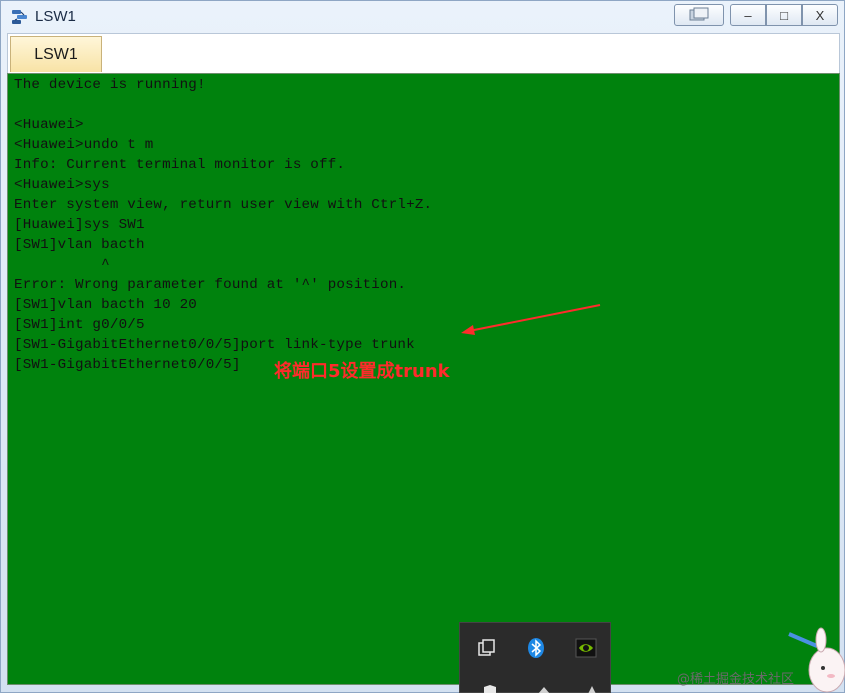 Image resolution: width=845 pixels, height=693 pixels. Describe the element at coordinates (531, 319) in the screenshot. I see `annotation-arrow` at that location.